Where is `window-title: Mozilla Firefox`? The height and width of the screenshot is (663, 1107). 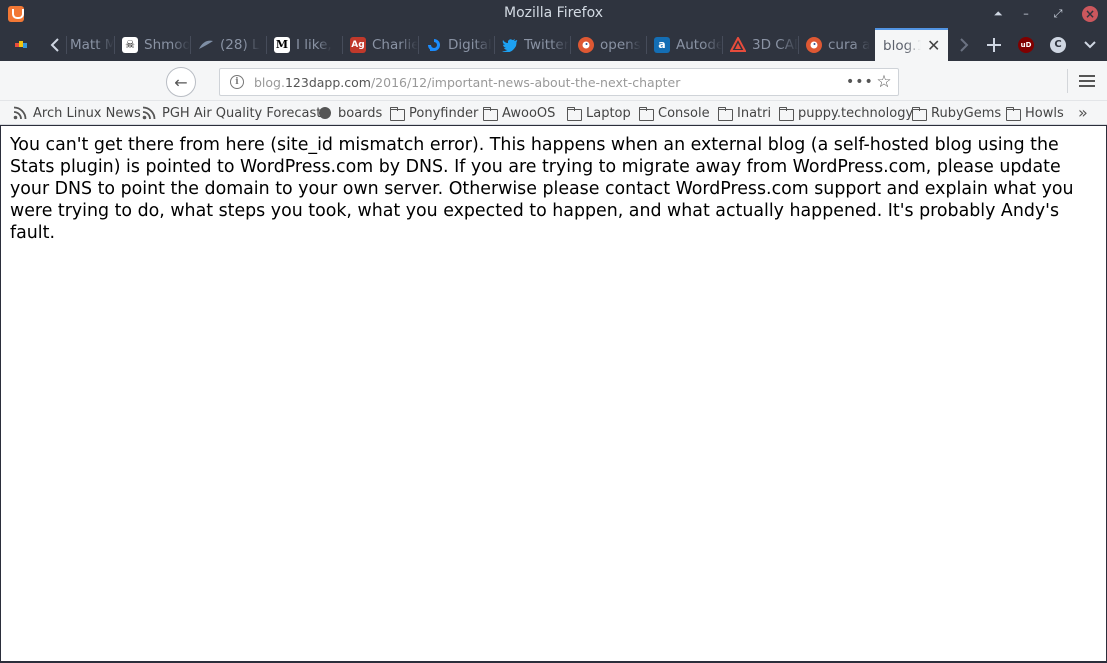 window-title: Mozilla Firefox is located at coordinates (553, 13).